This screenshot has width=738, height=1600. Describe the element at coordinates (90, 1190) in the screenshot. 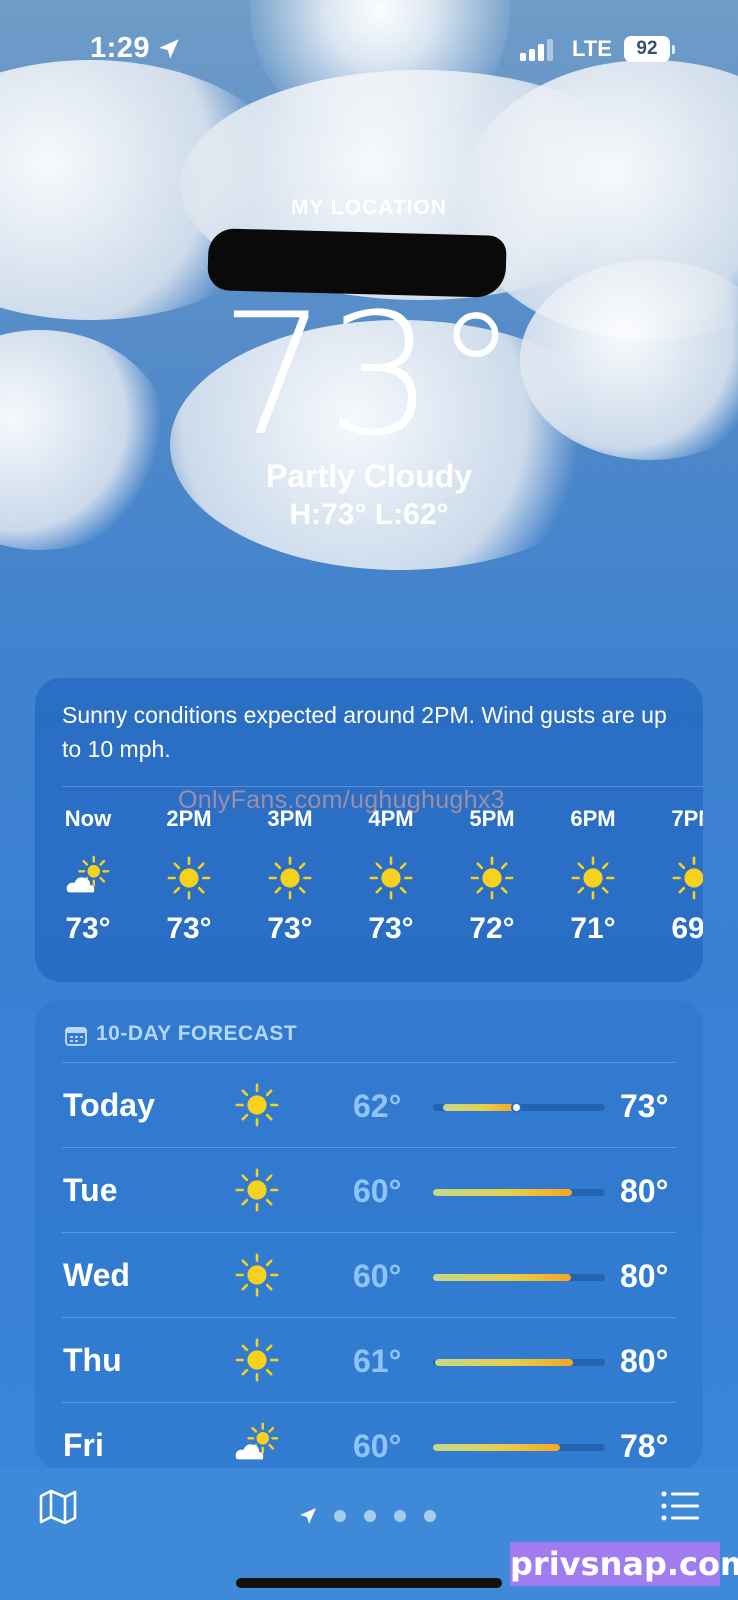

I see `forecast-day: Tue` at that location.